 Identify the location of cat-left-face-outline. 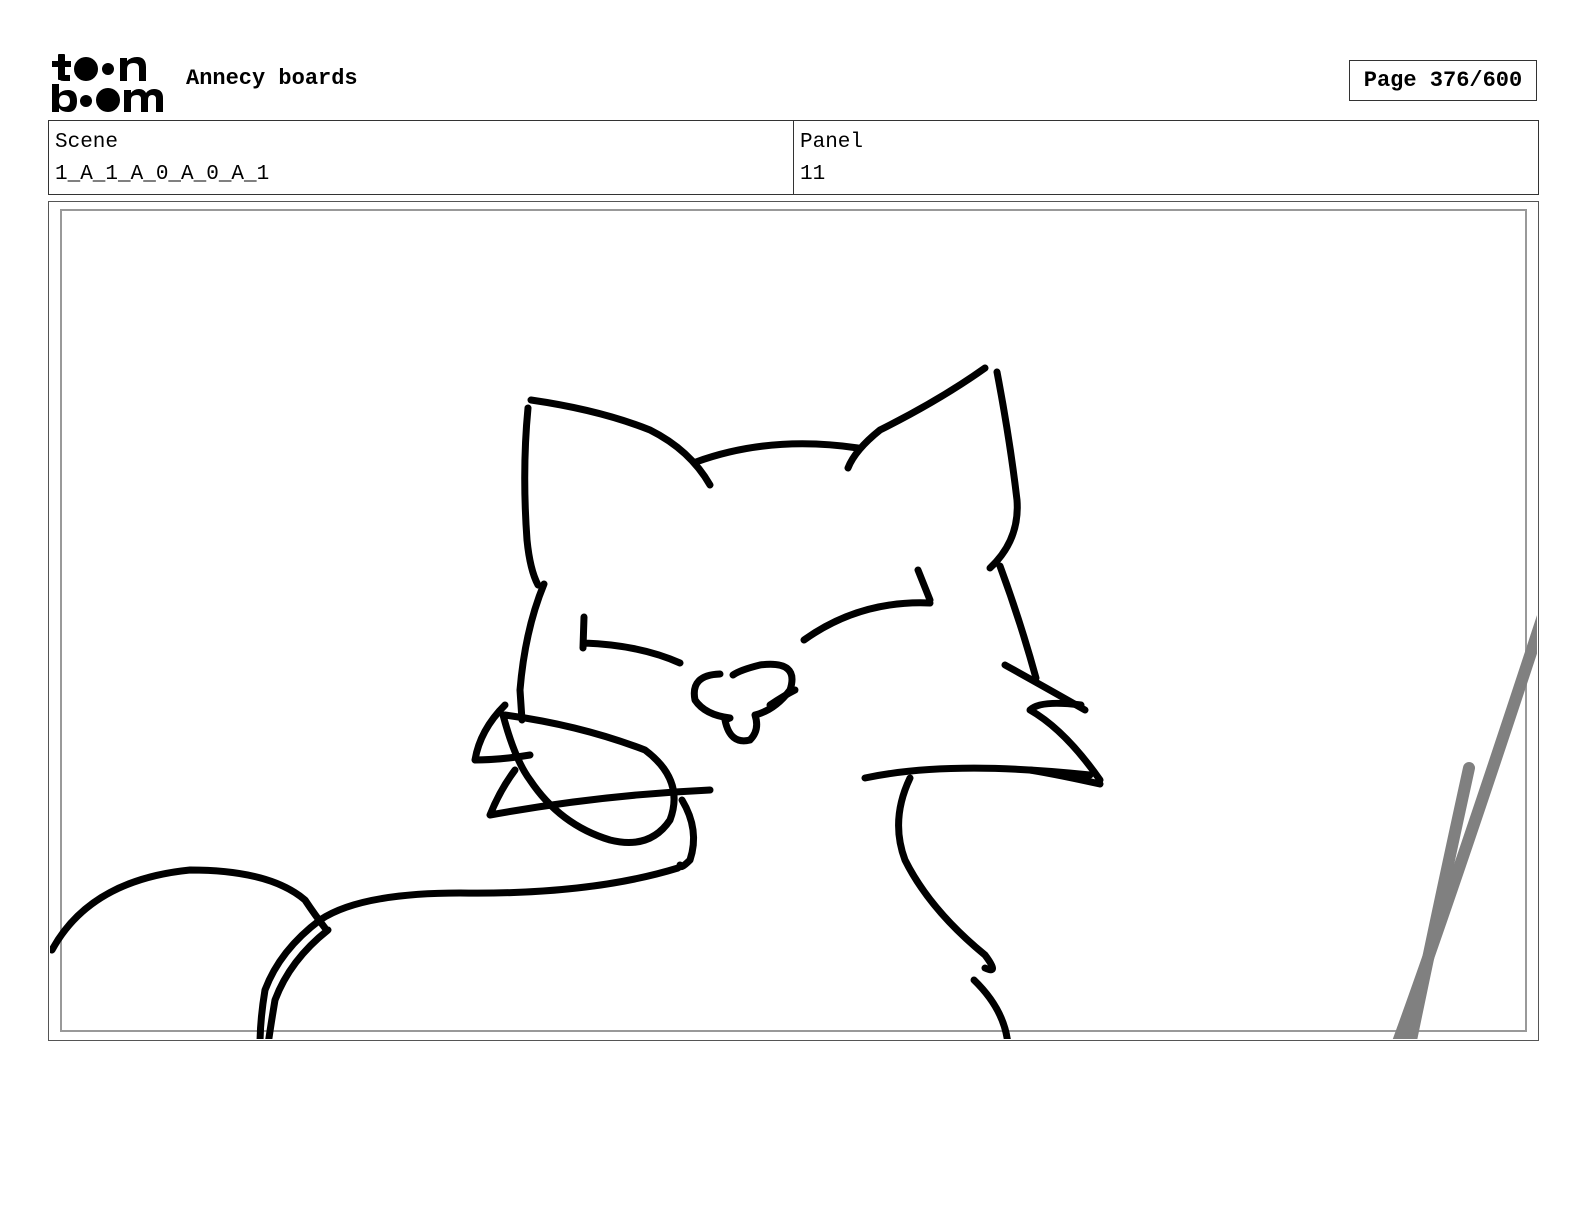
(531, 496).